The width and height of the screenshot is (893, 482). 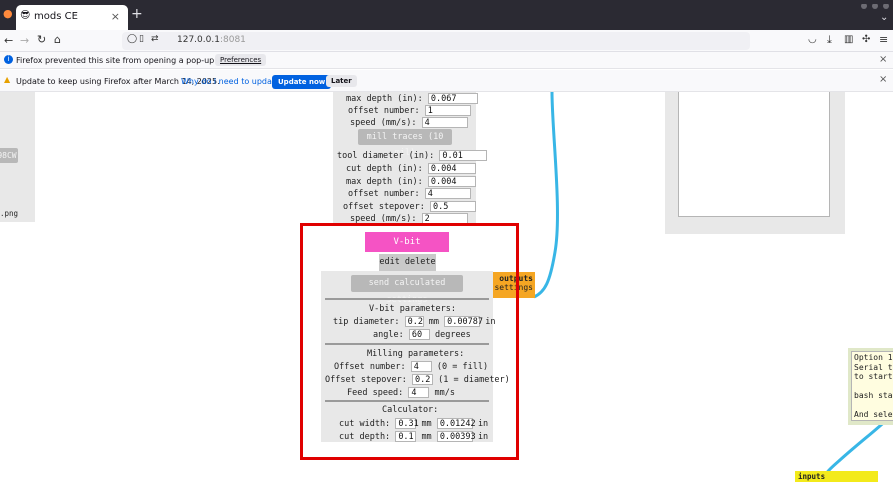 I want to click on offset-number2-label: offset number:, so click(x=384, y=194).